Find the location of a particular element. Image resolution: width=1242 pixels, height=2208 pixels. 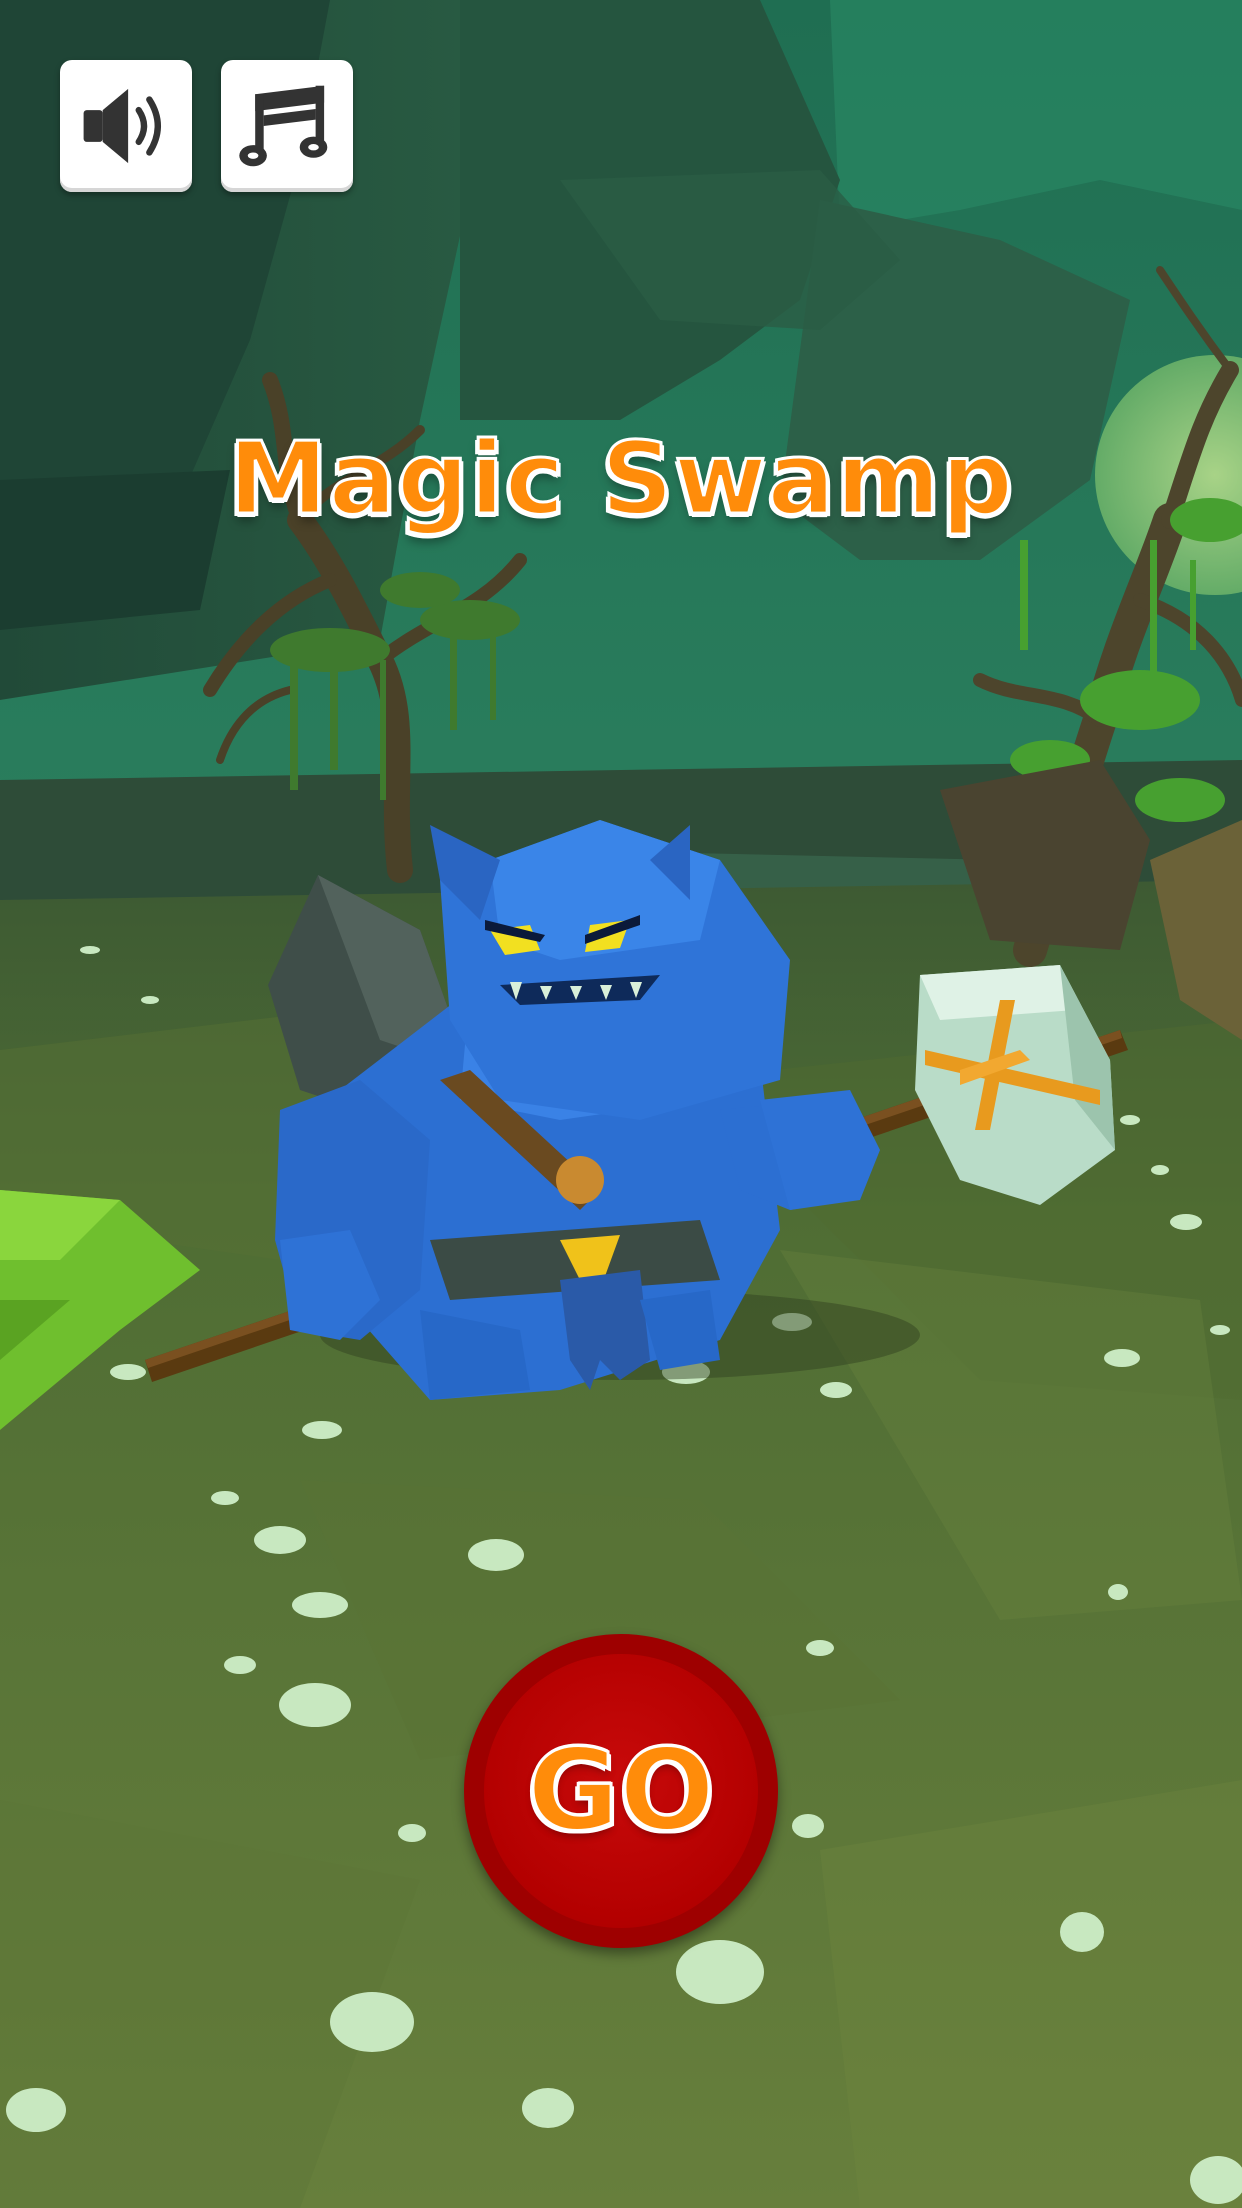

go-button: GO is located at coordinates (621, 1791).